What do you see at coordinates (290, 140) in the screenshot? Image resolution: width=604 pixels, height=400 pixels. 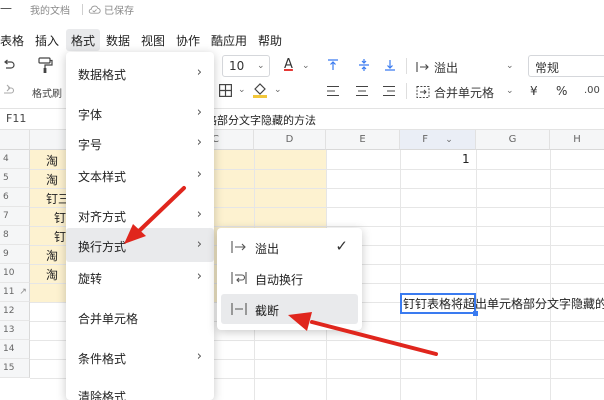 I see `column-header-d: D` at bounding box center [290, 140].